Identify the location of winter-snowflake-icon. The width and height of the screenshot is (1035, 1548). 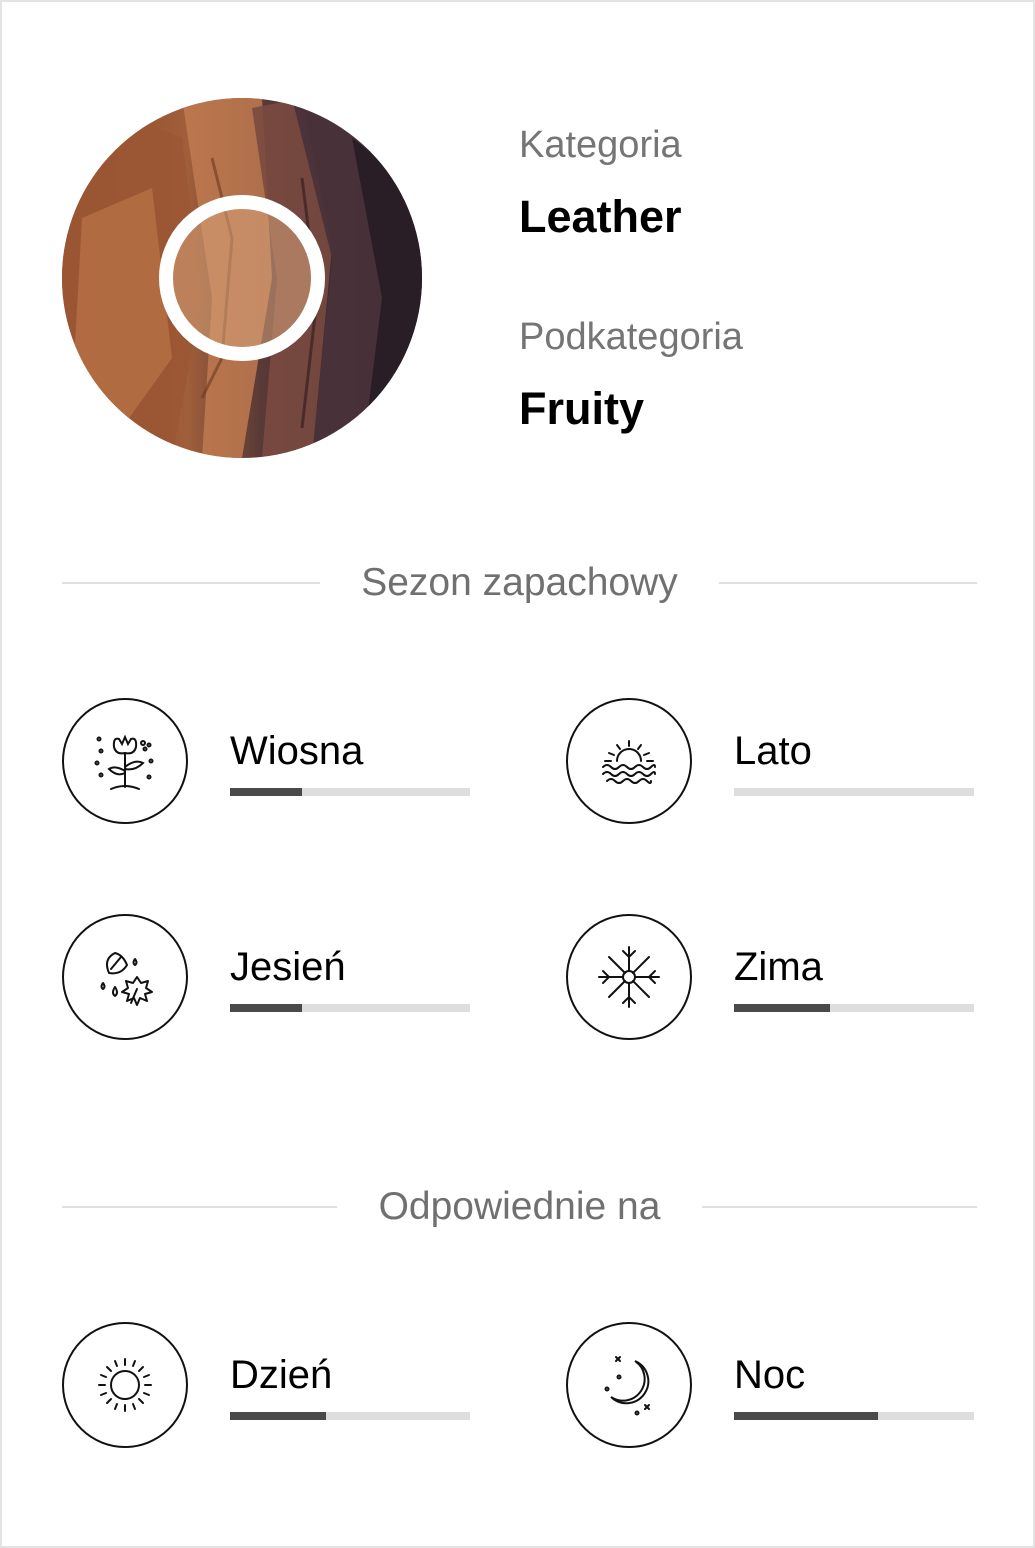
(629, 977).